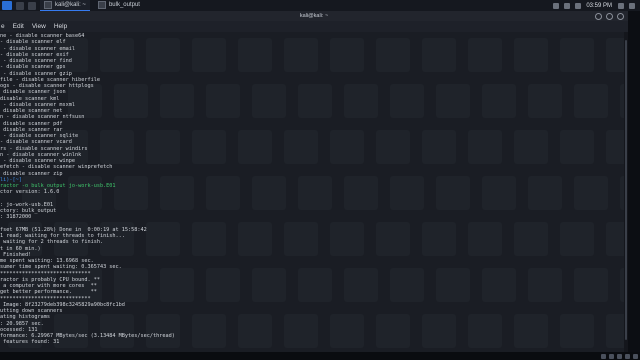 This screenshot has width=640, height=360. What do you see at coordinates (62, 304) in the screenshot?
I see `terminal-line-text: Image: 8f23279deb398c3245829a90bc8fc1bd` at bounding box center [62, 304].